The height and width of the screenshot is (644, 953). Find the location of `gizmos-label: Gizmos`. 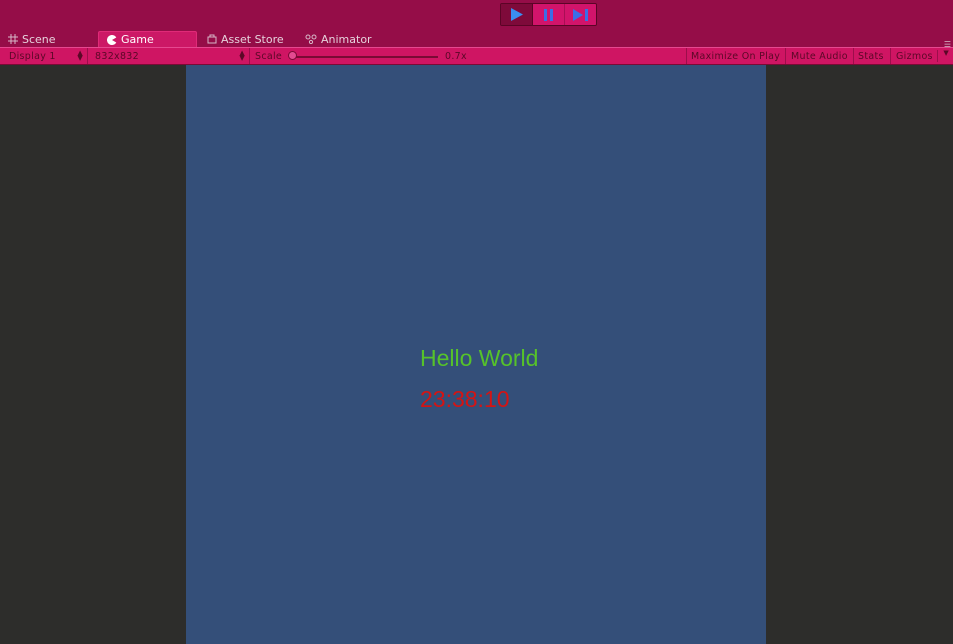

gizmos-label: Gizmos is located at coordinates (914, 56).